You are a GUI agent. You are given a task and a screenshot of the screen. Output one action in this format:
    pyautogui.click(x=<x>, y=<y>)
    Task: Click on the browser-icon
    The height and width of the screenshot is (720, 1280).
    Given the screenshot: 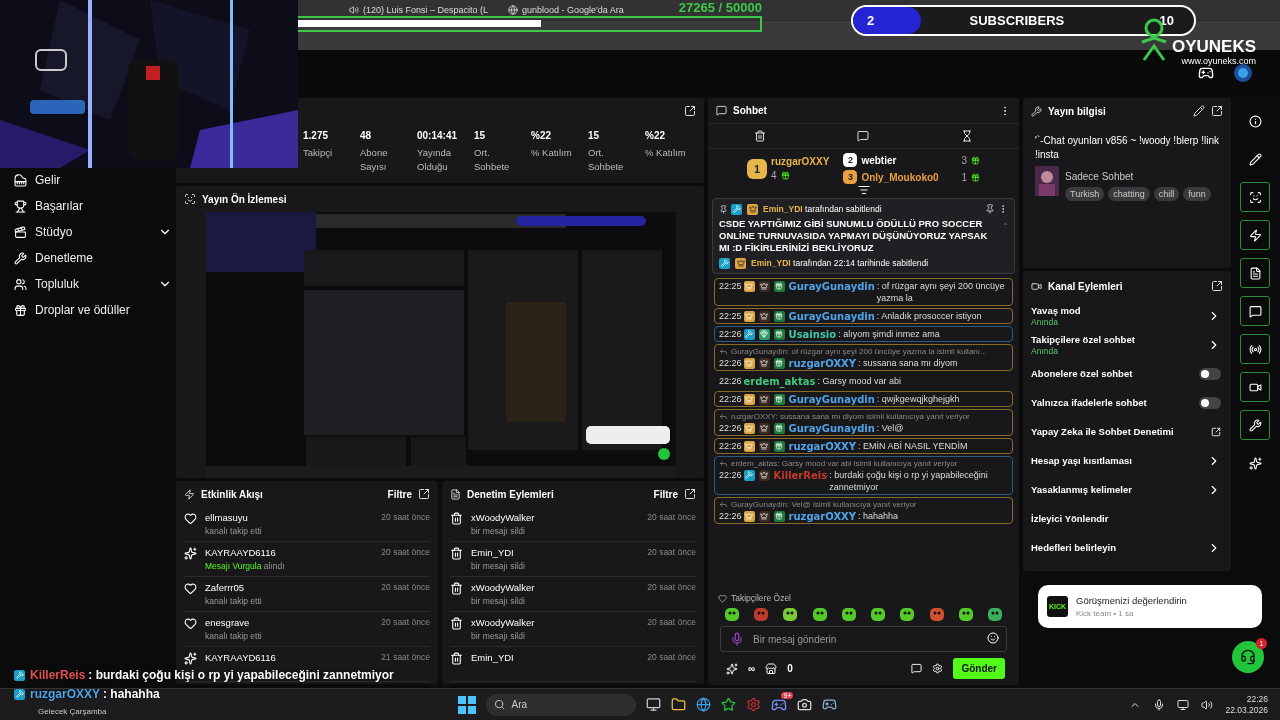 What is the action you would take?
    pyautogui.click(x=704, y=704)
    